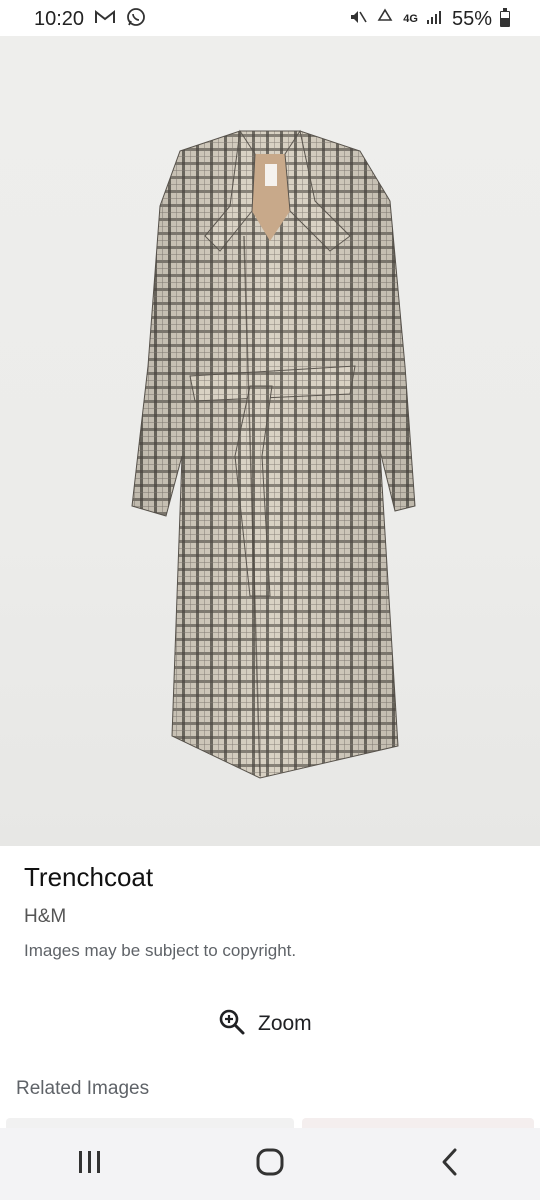  Describe the element at coordinates (59, 18) in the screenshot. I see `status-time: 10:20` at that location.